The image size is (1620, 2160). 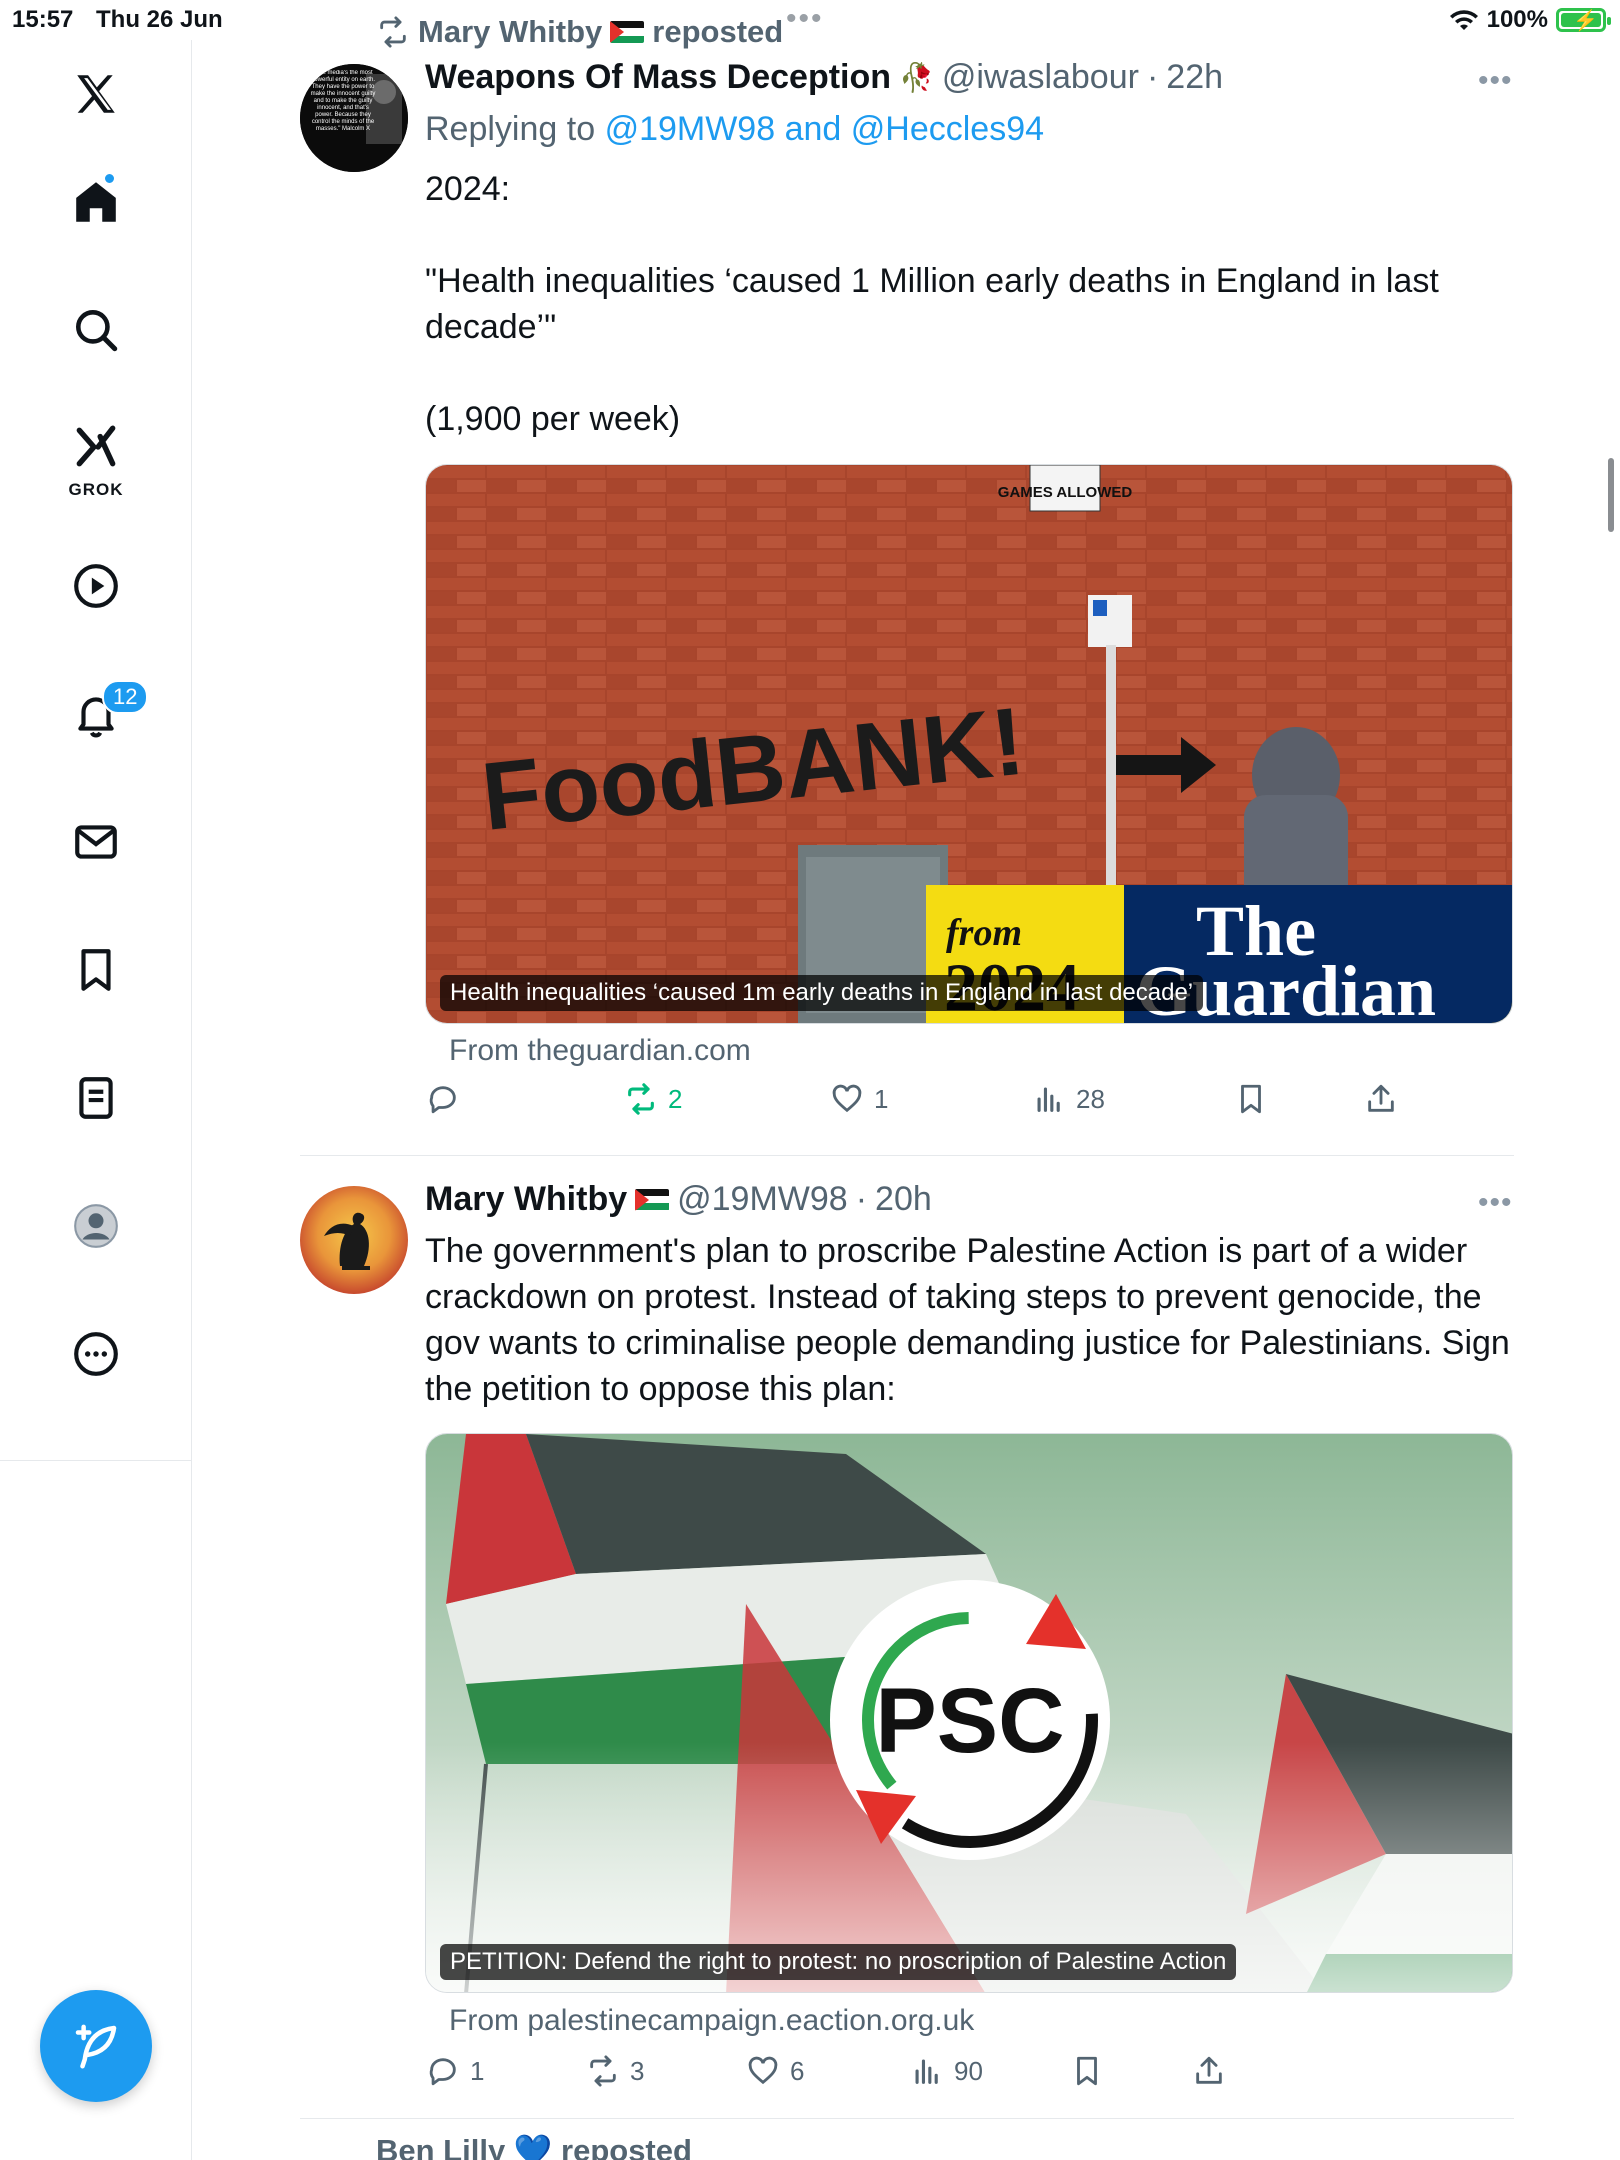 I want to click on compose-feather-icon, so click(x=96, y=2046).